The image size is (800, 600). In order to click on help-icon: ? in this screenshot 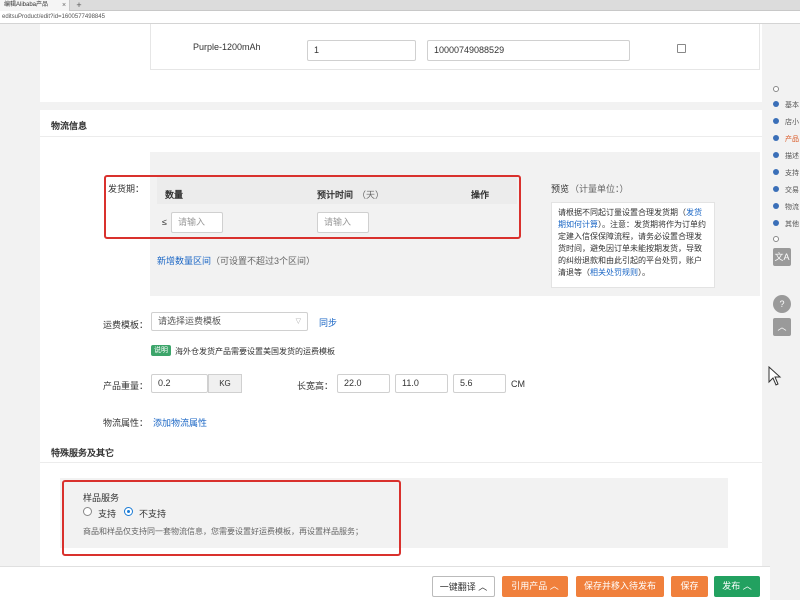, I will do `click(782, 304)`.